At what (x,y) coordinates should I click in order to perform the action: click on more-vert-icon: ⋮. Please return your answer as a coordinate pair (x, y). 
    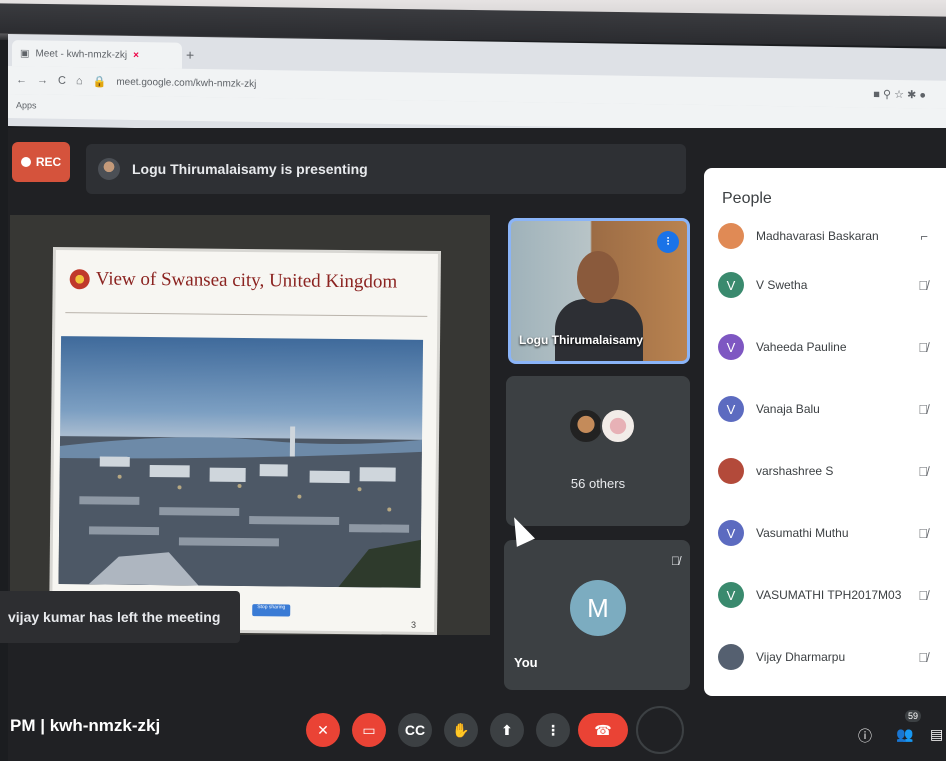
    Looking at the image, I should click on (553, 729).